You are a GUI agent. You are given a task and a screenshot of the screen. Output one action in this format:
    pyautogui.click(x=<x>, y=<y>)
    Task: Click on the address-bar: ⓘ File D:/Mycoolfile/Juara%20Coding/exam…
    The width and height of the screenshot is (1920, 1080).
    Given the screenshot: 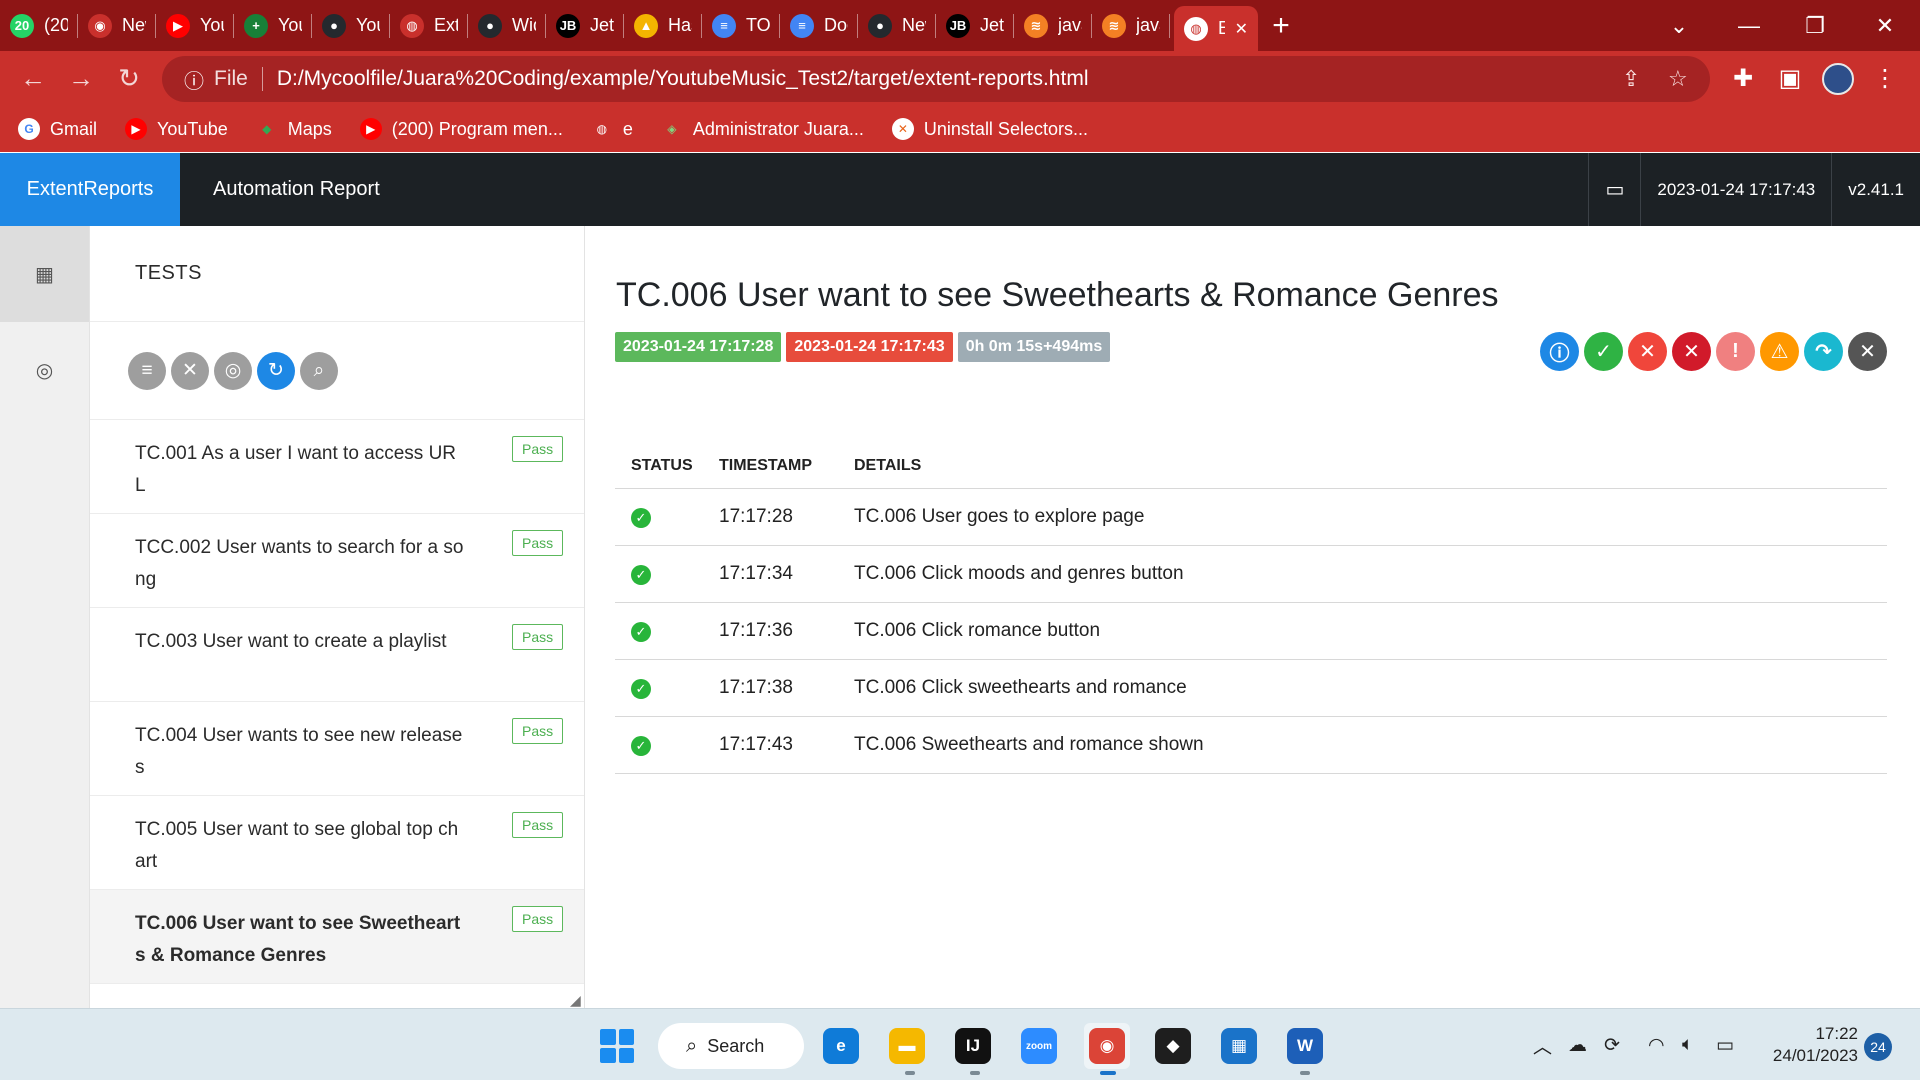 What is the action you would take?
    pyautogui.click(x=936, y=79)
    